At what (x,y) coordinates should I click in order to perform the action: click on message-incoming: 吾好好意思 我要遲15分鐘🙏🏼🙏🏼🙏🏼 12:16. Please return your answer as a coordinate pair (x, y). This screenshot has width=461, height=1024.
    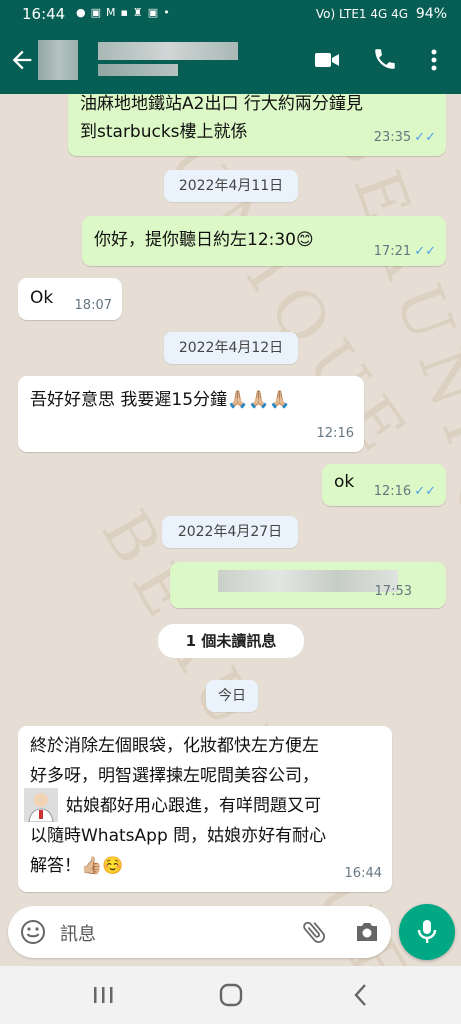
    Looking at the image, I should click on (191, 414).